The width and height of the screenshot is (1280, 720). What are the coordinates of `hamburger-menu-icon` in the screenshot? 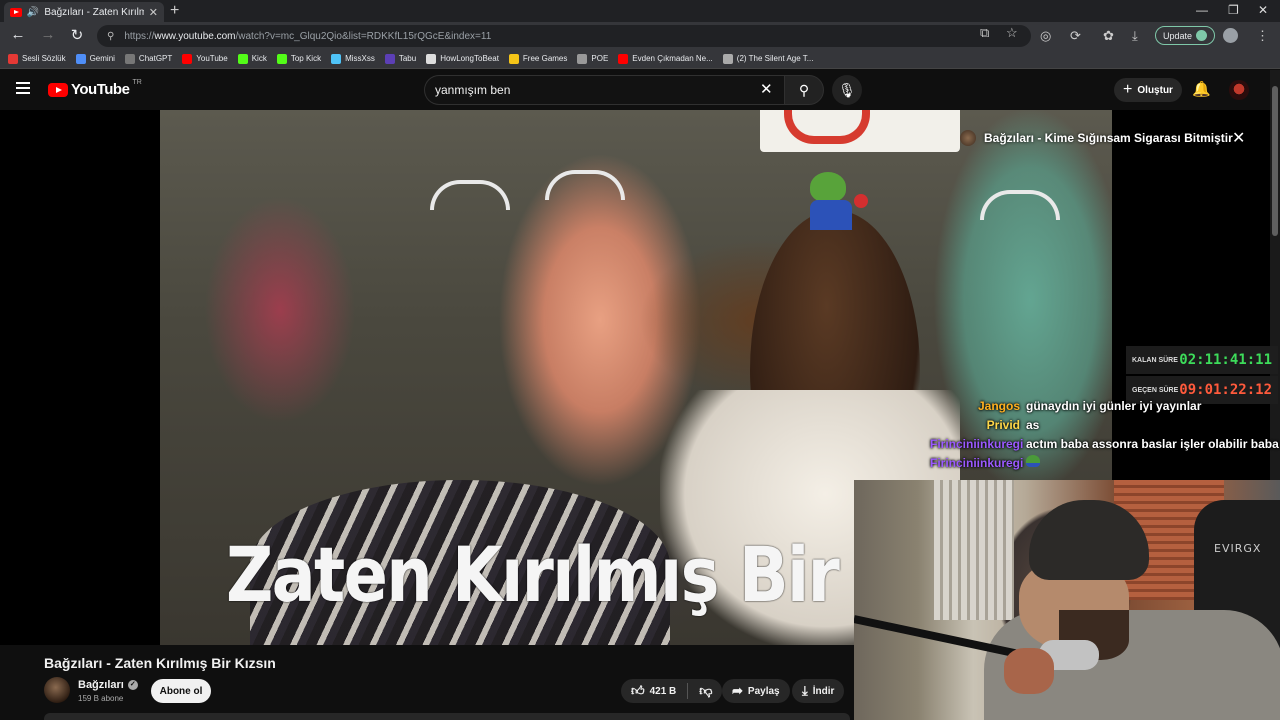 It's located at (23, 88).